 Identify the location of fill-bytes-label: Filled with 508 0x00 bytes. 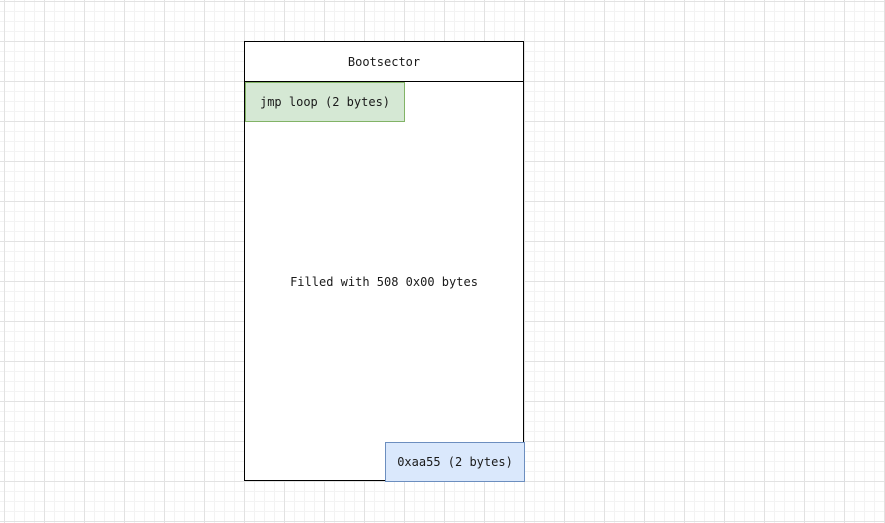
(384, 282).